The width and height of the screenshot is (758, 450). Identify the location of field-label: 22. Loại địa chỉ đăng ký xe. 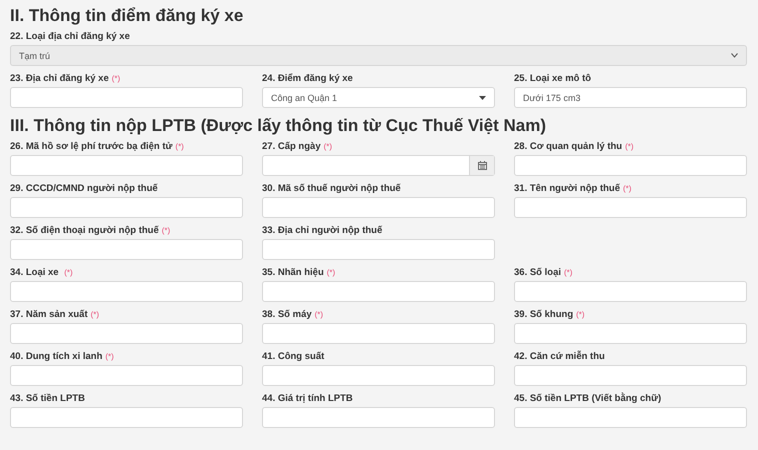
(70, 36).